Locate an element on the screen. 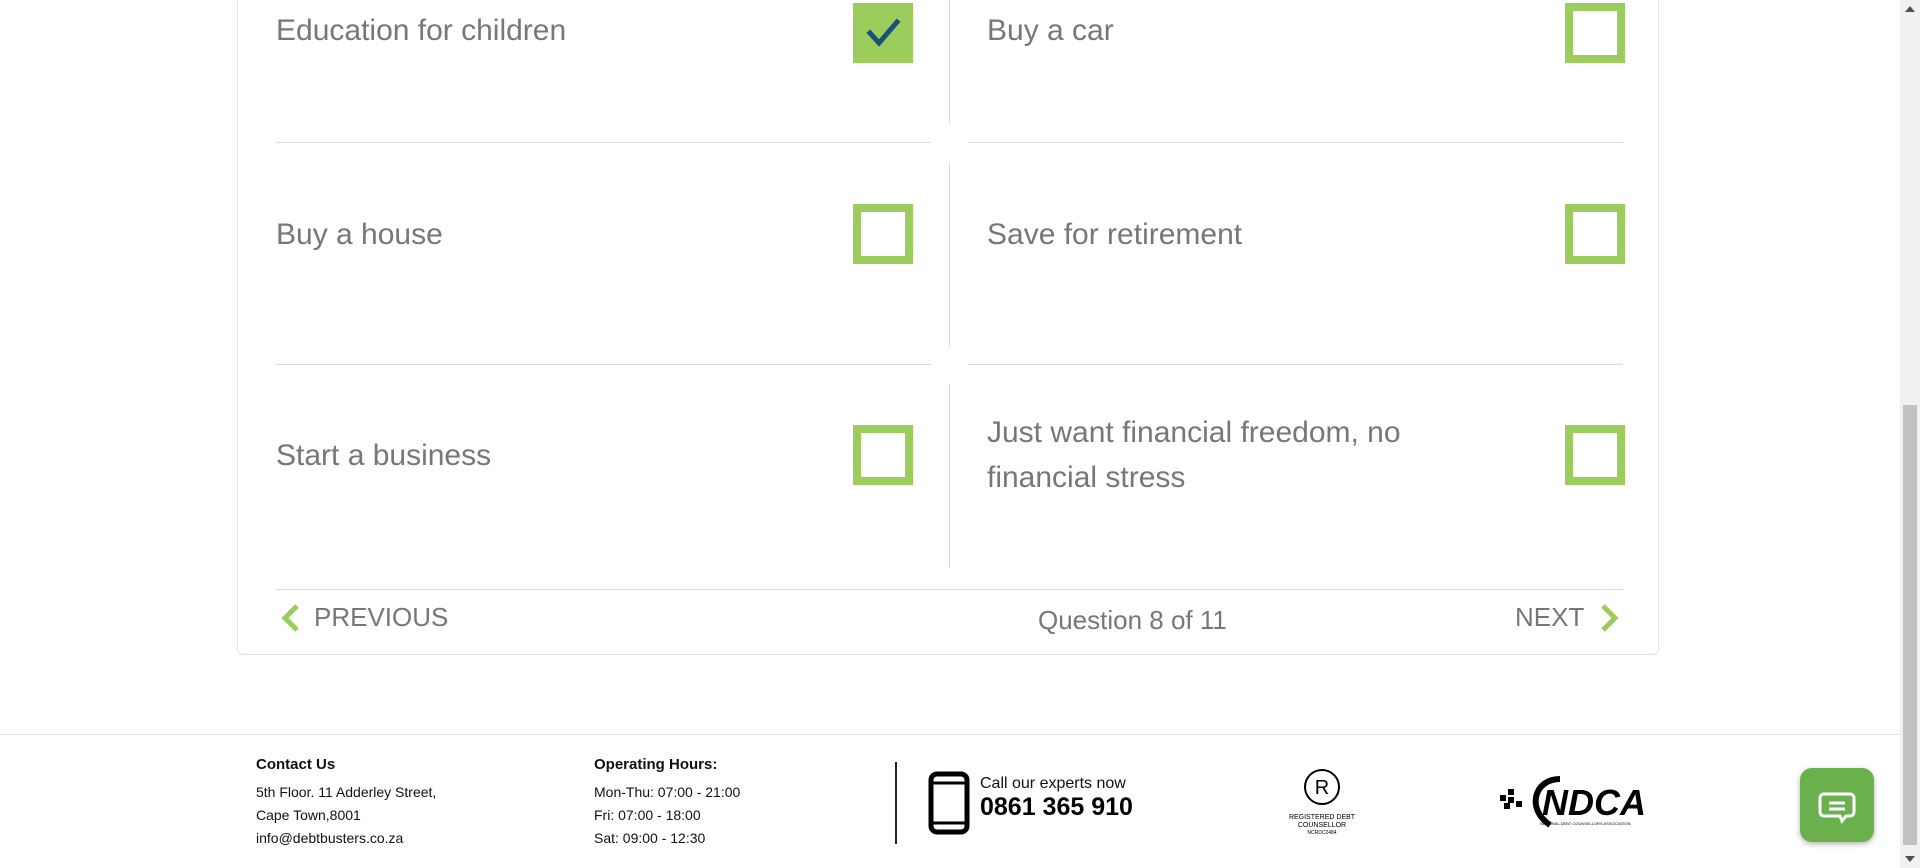  footer-divider is located at coordinates (896, 803).